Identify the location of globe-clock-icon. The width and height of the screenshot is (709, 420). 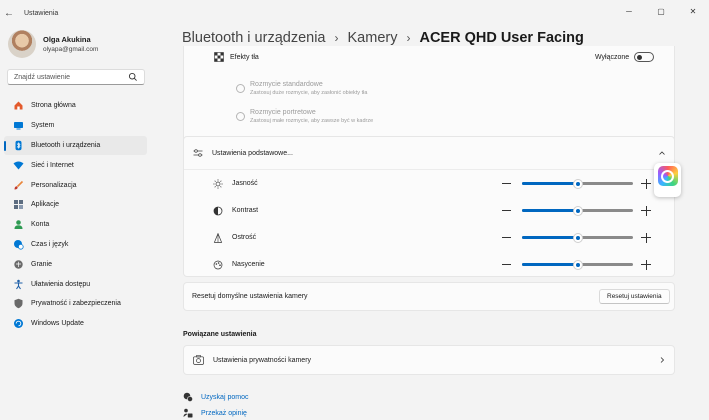
(19, 244).